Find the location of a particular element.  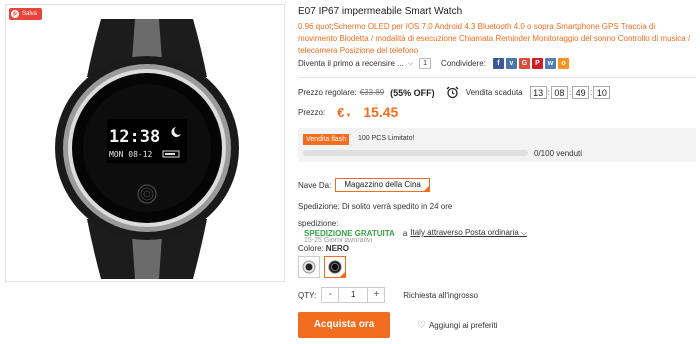

social-buttons: fvGPwo is located at coordinates (530, 63).